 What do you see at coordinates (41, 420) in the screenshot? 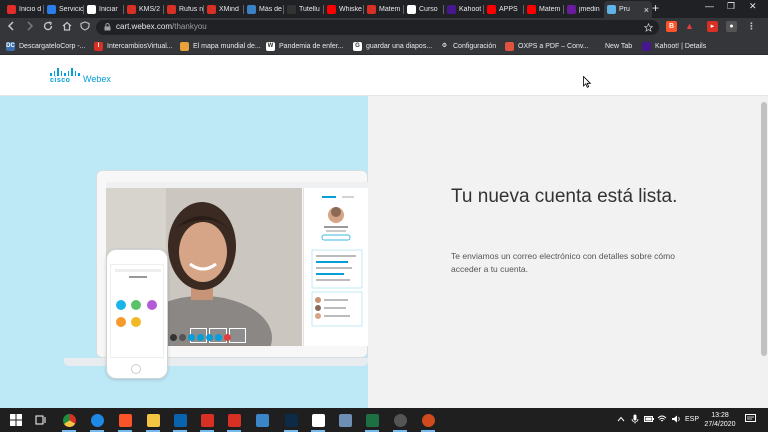
I see `task-view-icon` at bounding box center [41, 420].